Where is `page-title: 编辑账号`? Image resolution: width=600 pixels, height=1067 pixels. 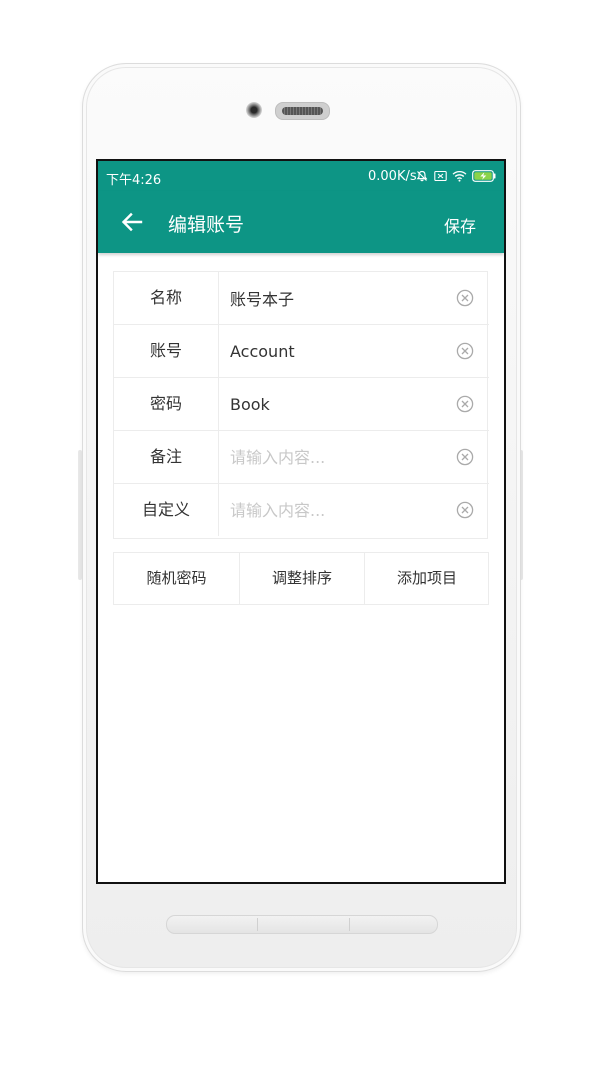
page-title: 编辑账号 is located at coordinates (206, 225).